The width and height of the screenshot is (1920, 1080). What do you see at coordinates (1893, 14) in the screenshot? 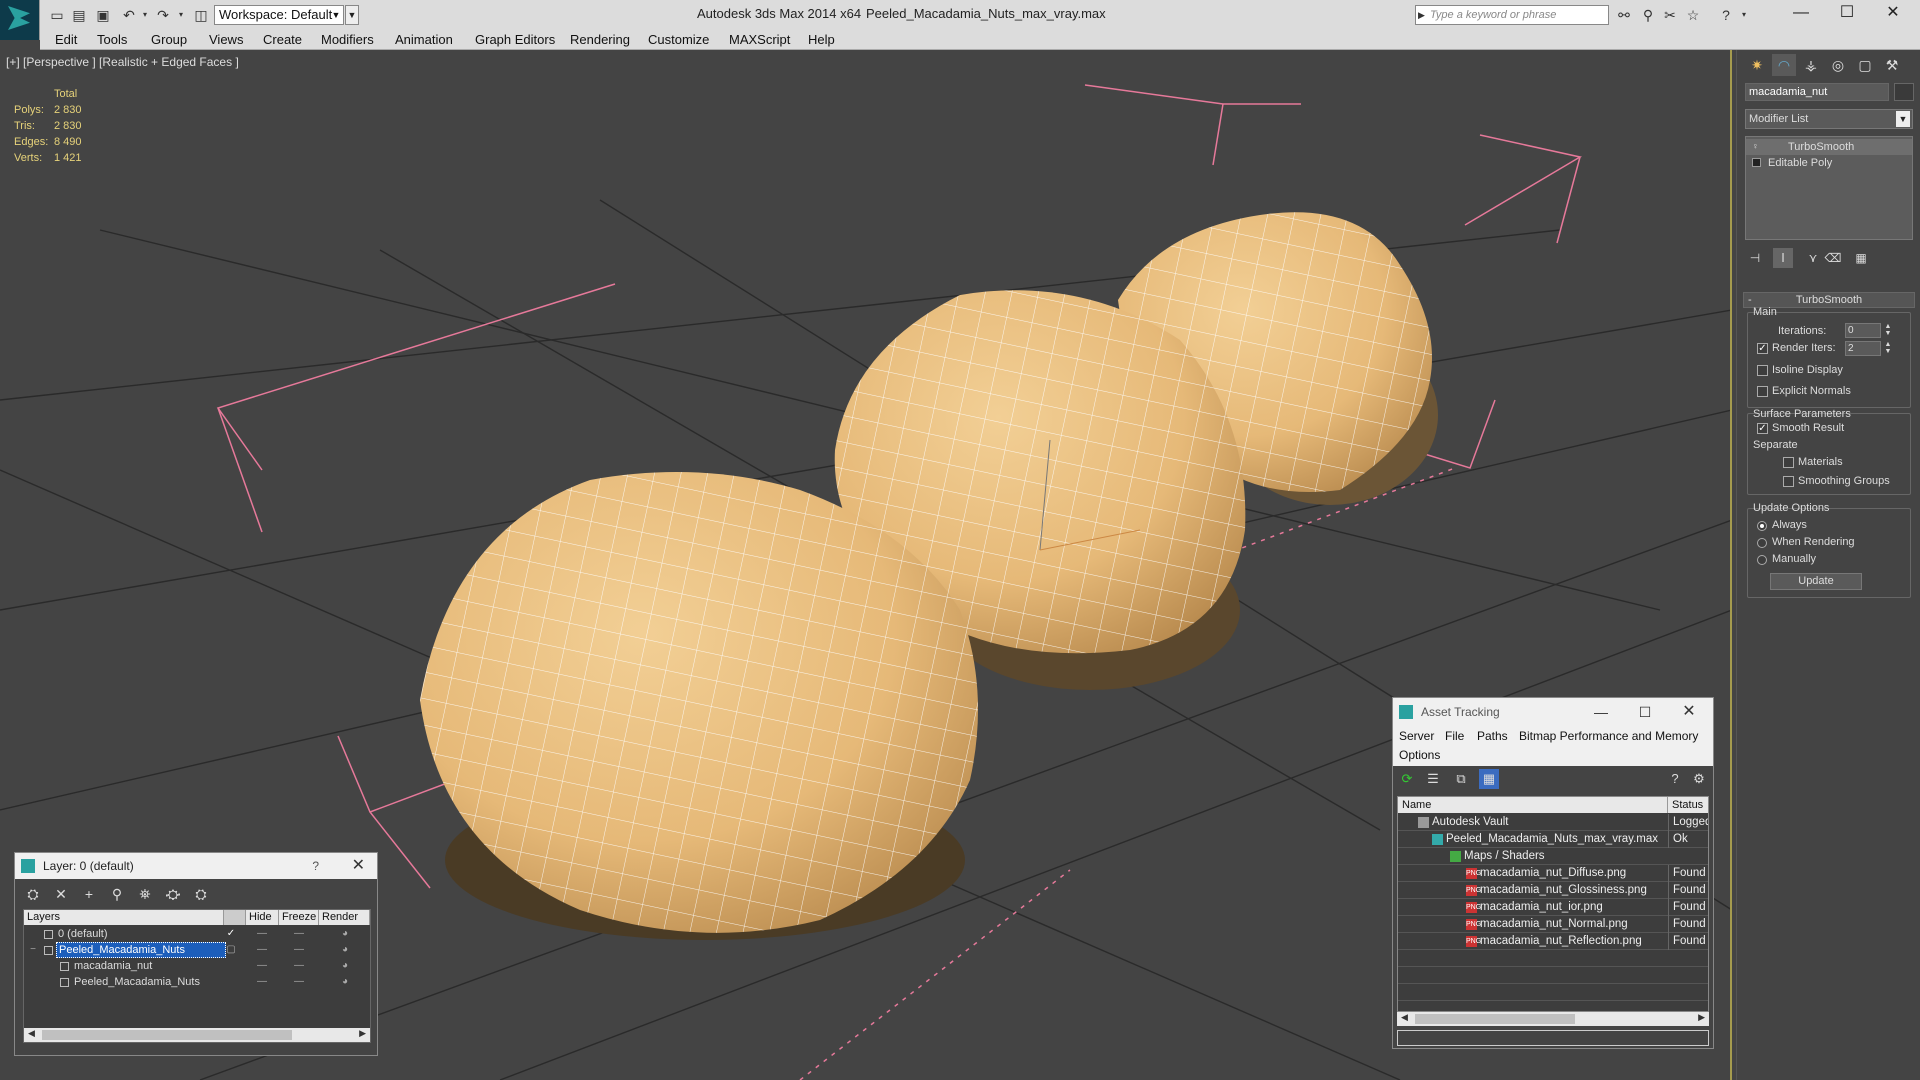
I see `close-button: ✕` at bounding box center [1893, 14].